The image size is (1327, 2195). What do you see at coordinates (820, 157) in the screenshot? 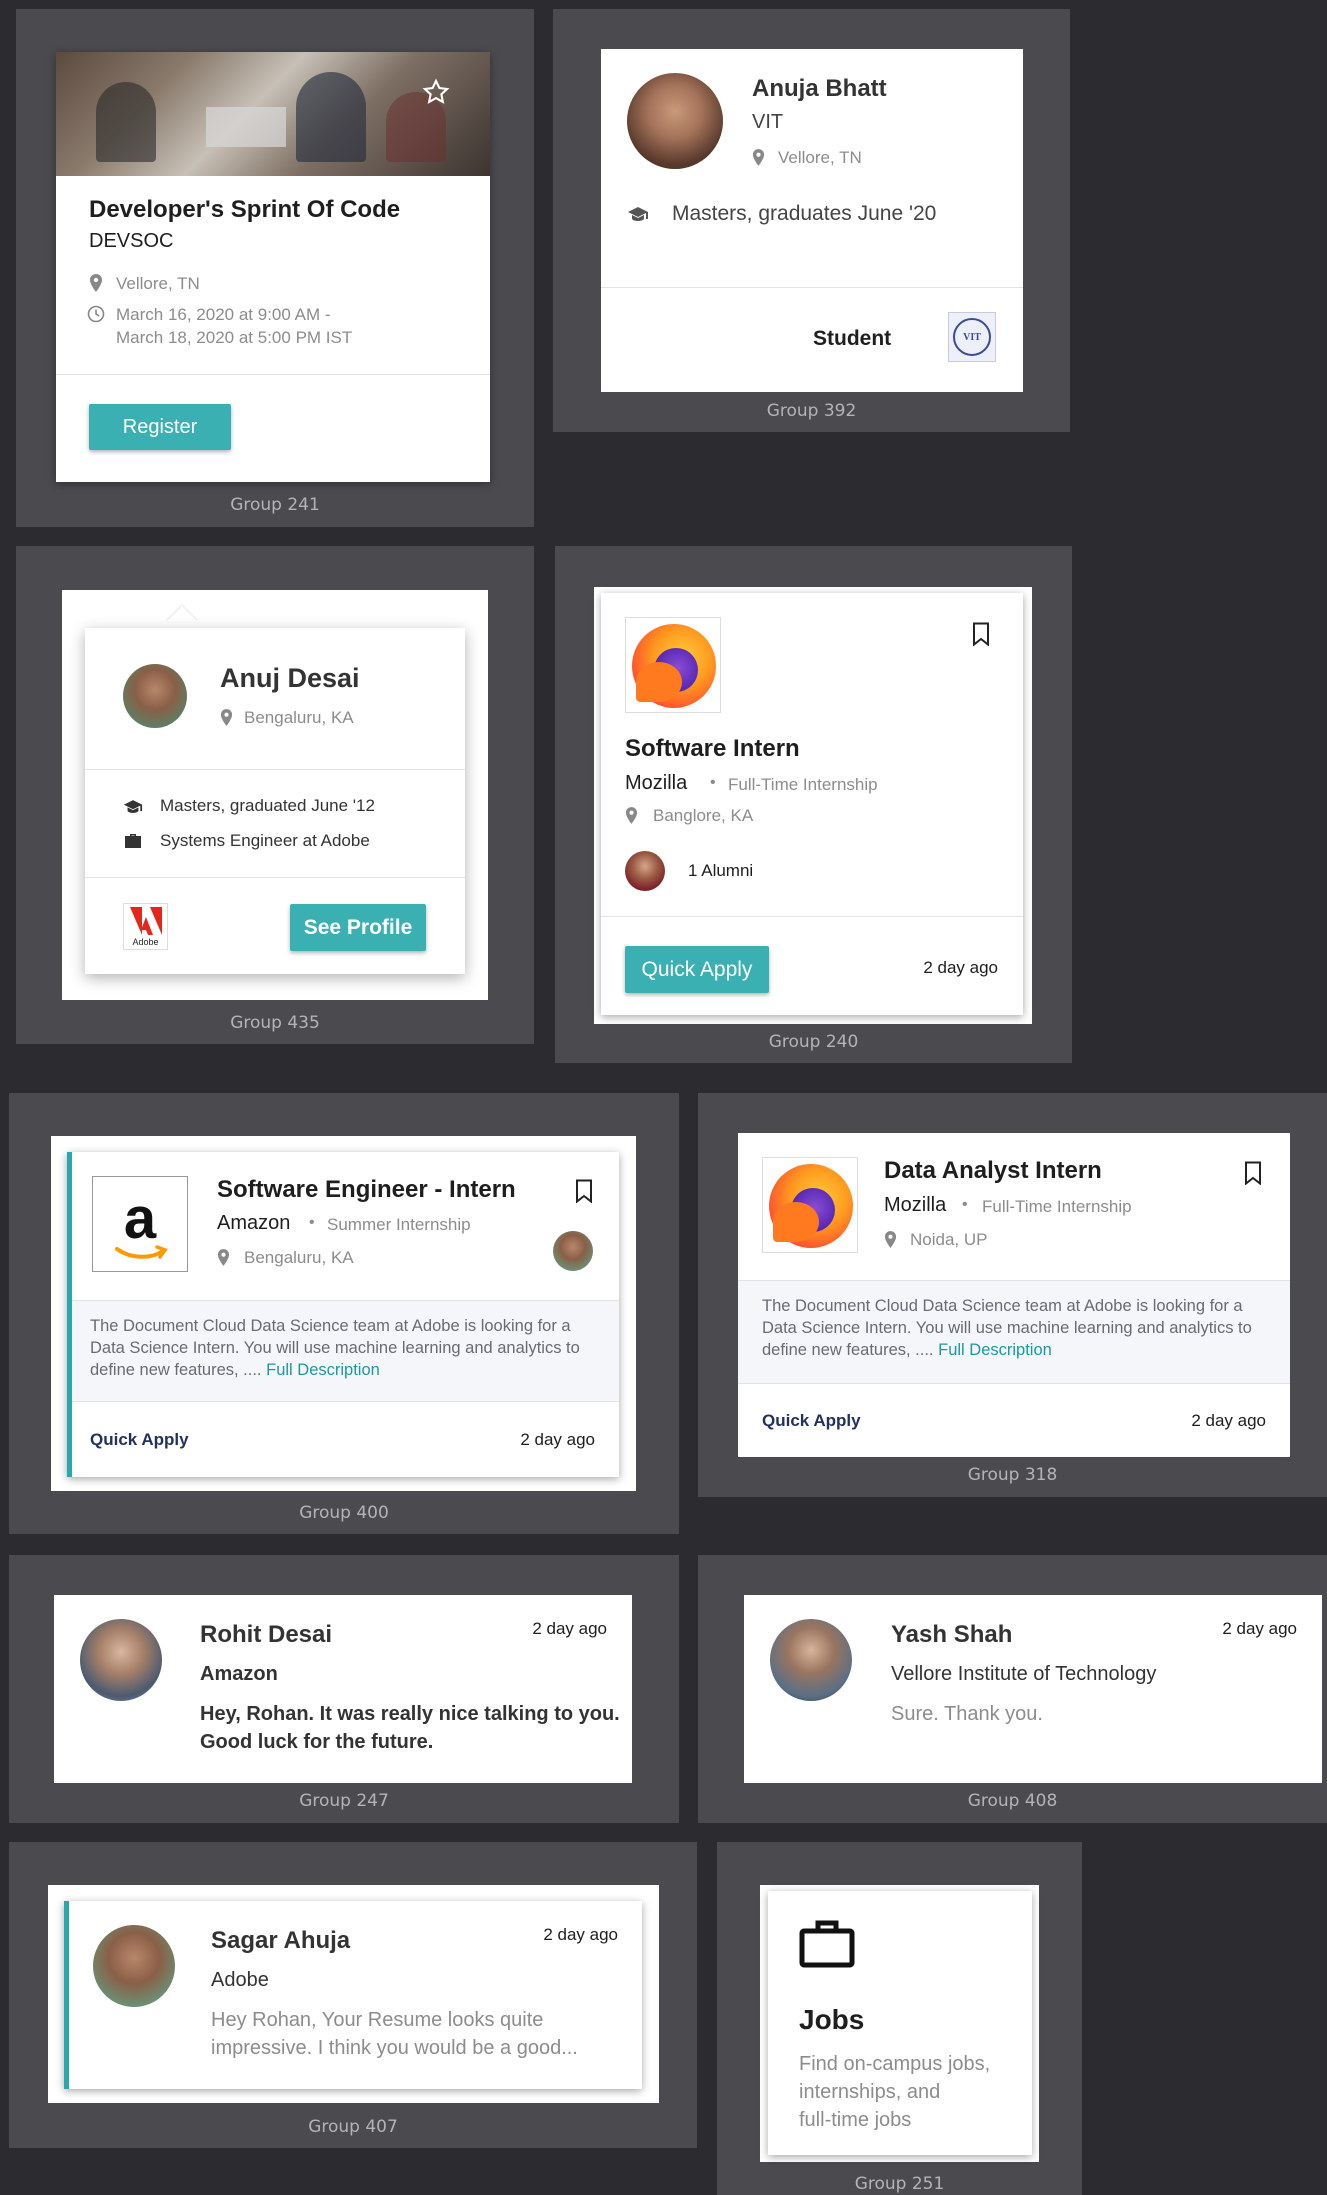
I see `student-location: Vellore, TN` at bounding box center [820, 157].